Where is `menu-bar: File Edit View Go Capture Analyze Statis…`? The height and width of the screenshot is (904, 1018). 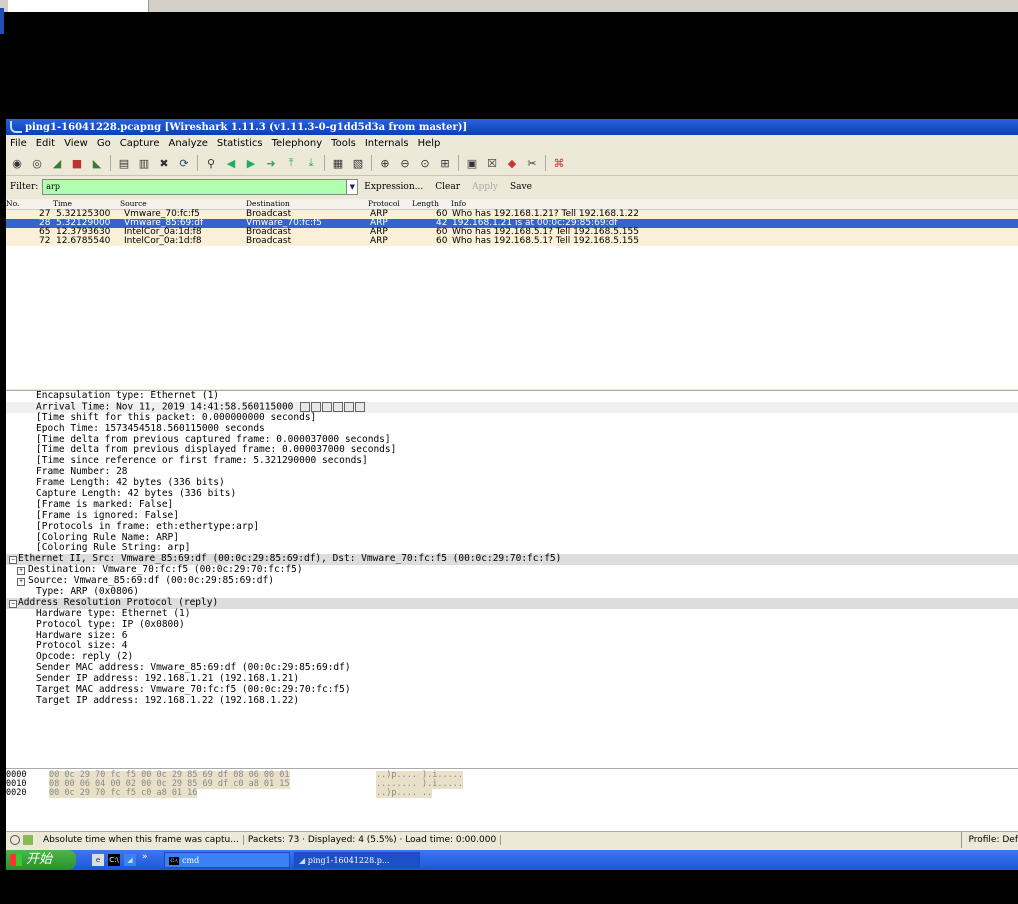
menu-bar: File Edit View Go Capture Analyze Statis… is located at coordinates (512, 143).